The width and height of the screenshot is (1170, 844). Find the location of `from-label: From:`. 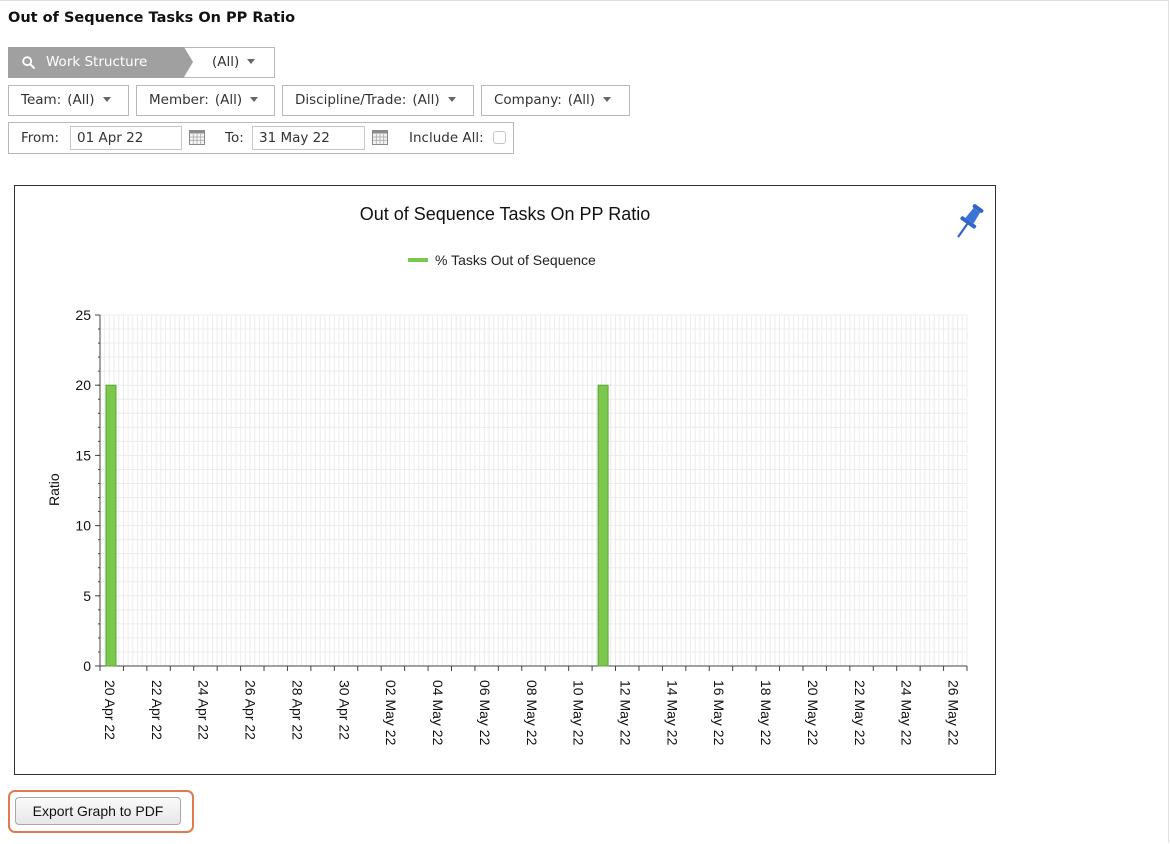

from-label: From: is located at coordinates (40, 138).